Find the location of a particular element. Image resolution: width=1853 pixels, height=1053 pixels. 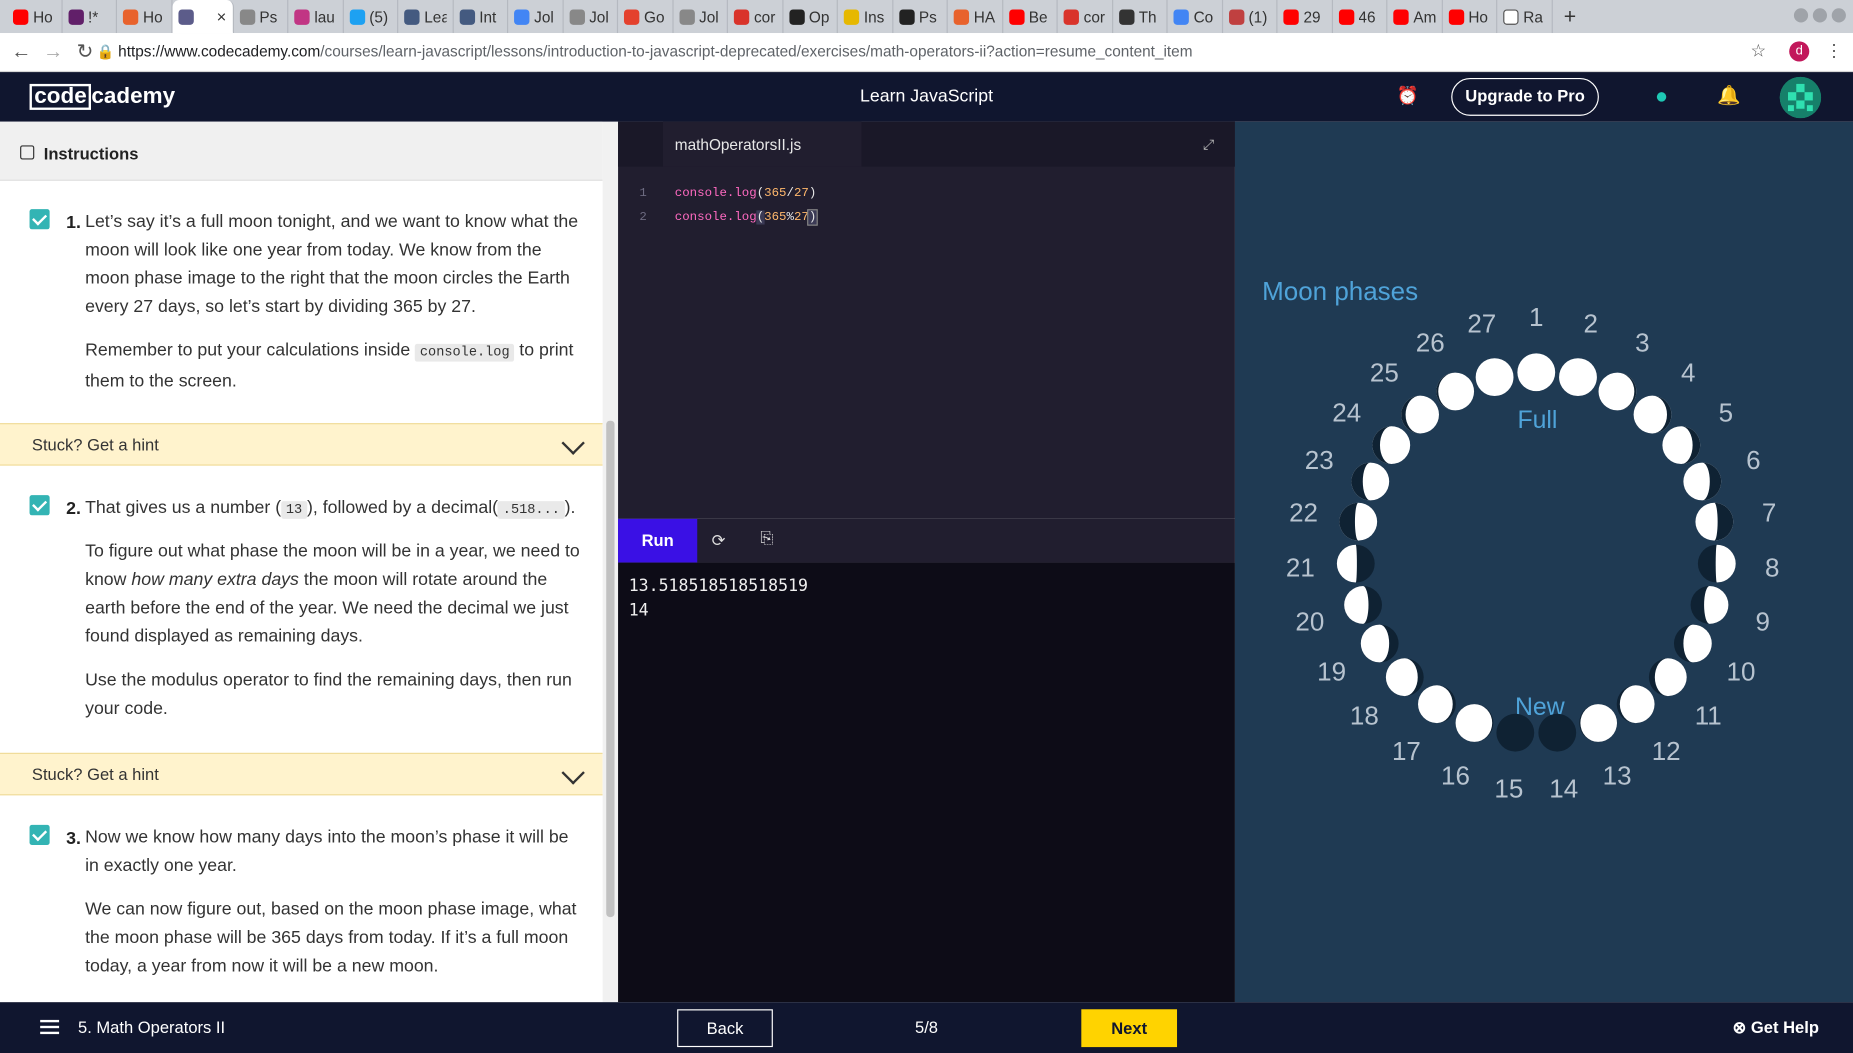

code-arg: 365 is located at coordinates (775, 217).